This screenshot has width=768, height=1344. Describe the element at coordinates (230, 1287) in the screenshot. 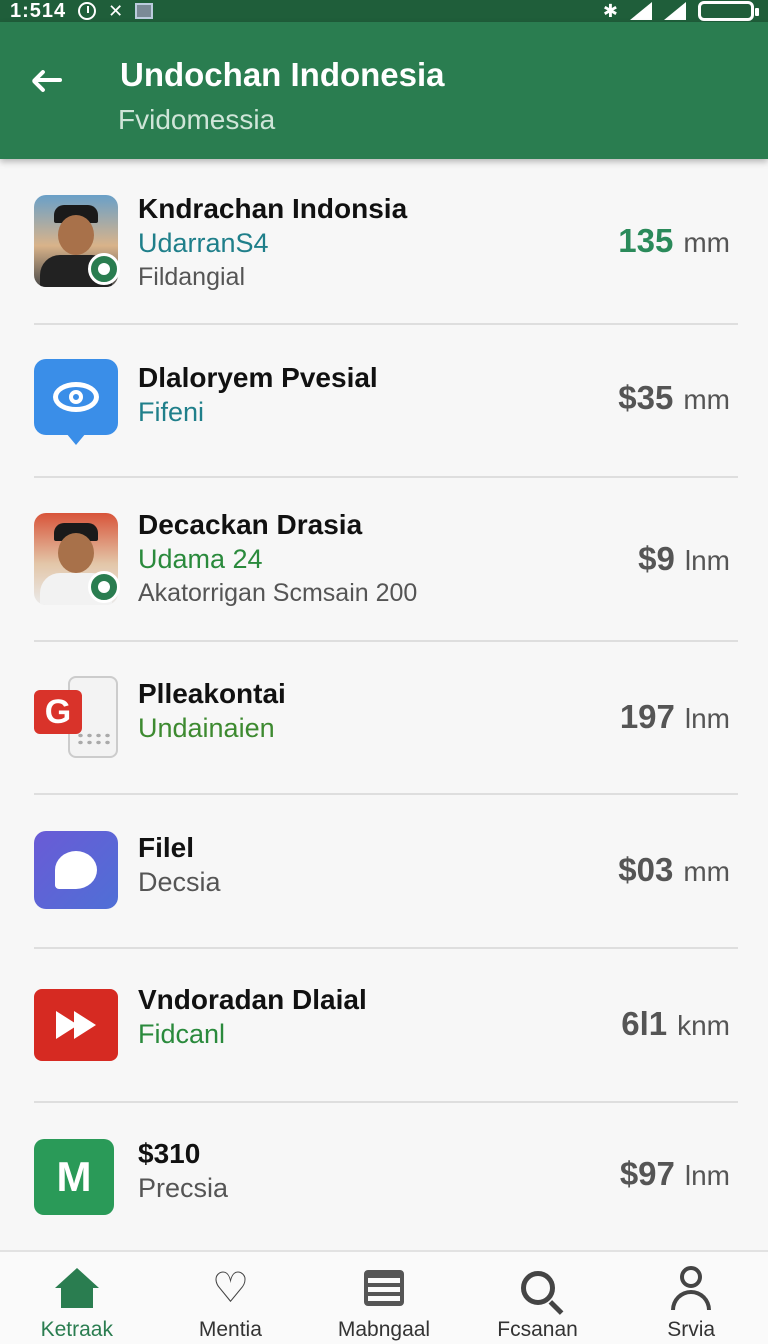

I see `heart-icon: ♡` at that location.